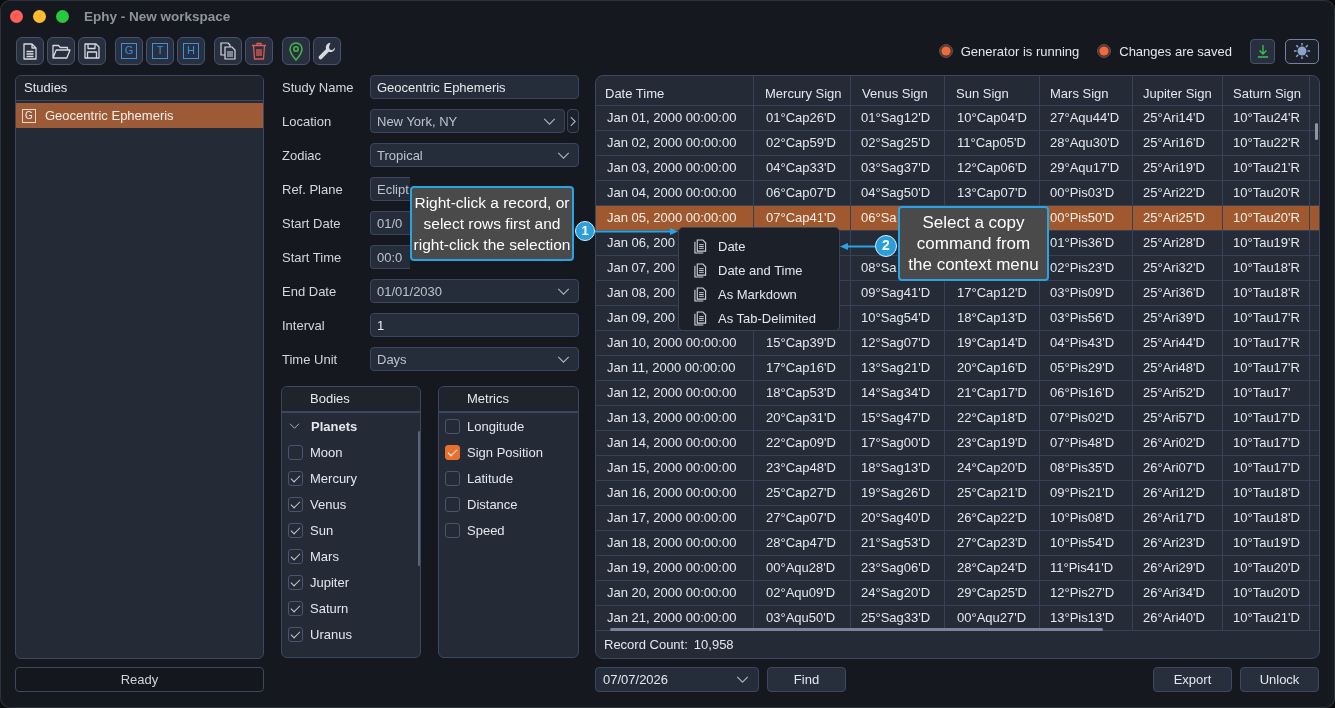  Describe the element at coordinates (330, 582) in the screenshot. I see `checkbox-label: Jupiter` at that location.